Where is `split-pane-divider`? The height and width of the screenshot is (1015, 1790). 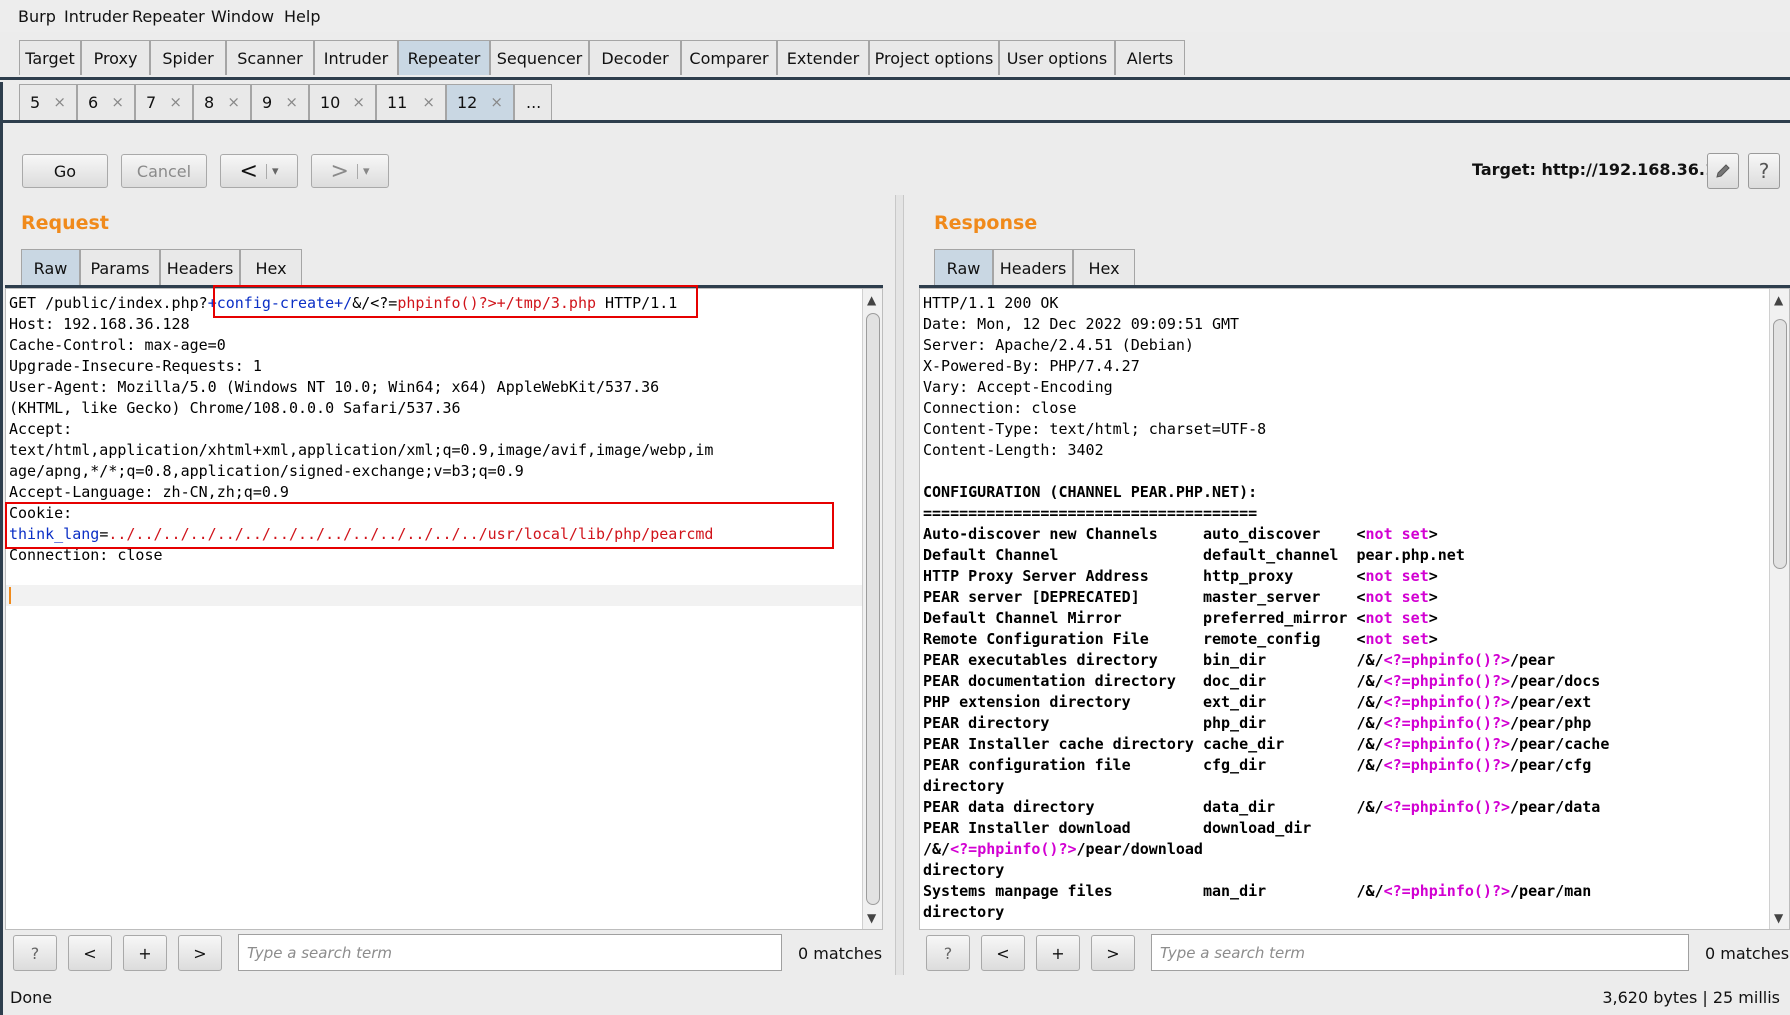
split-pane-divider is located at coordinates (899, 585).